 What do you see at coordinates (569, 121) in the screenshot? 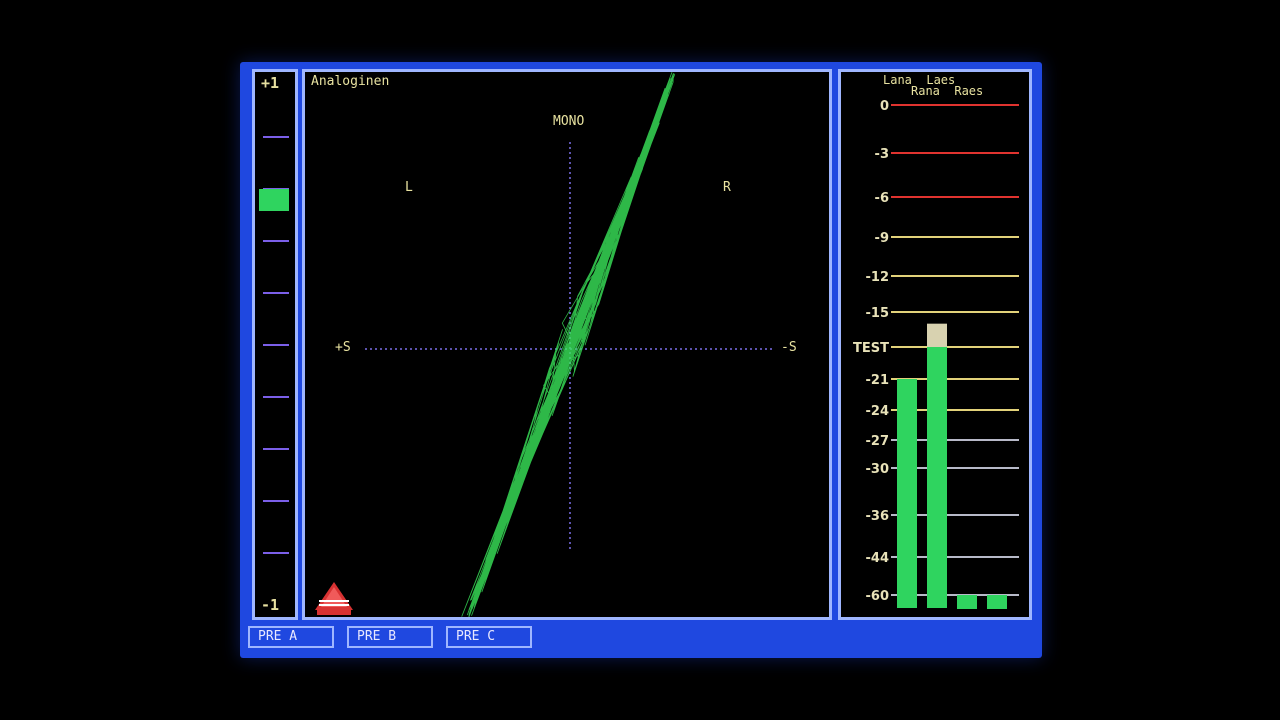
I see `mono-label: MONO` at bounding box center [569, 121].